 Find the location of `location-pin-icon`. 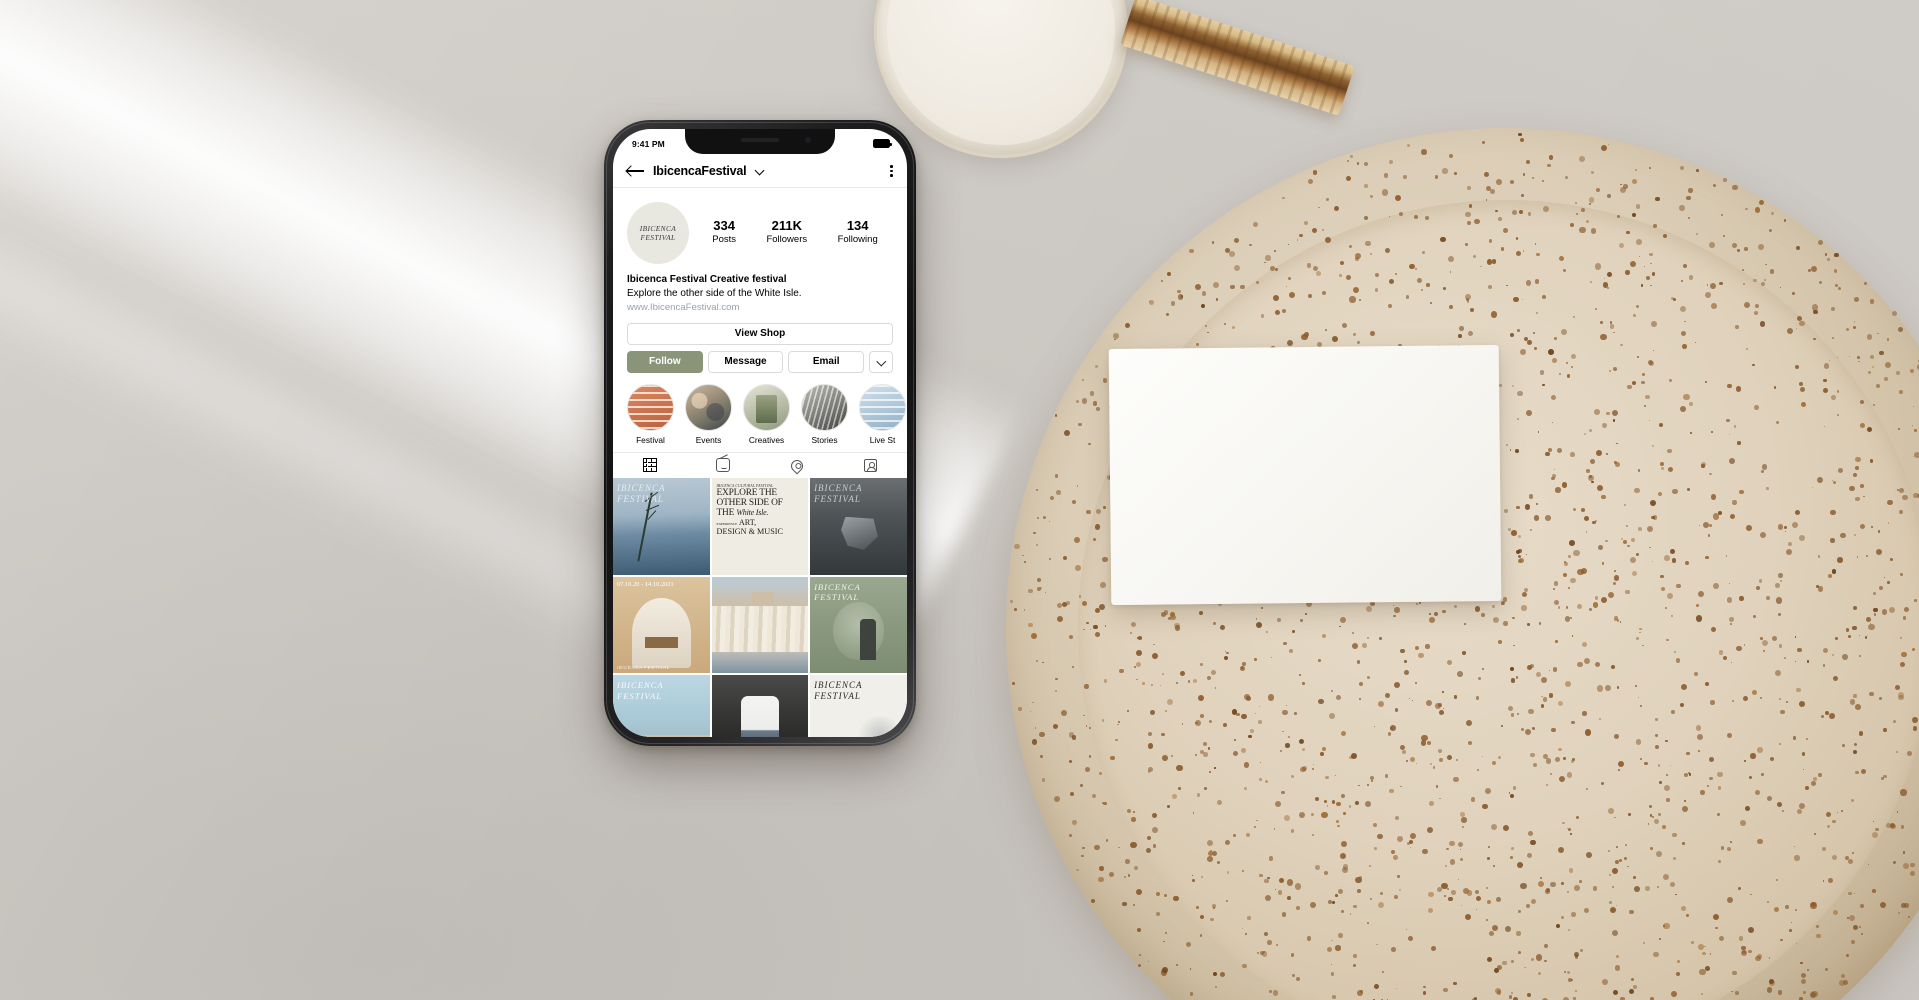

location-pin-icon is located at coordinates (797, 466).